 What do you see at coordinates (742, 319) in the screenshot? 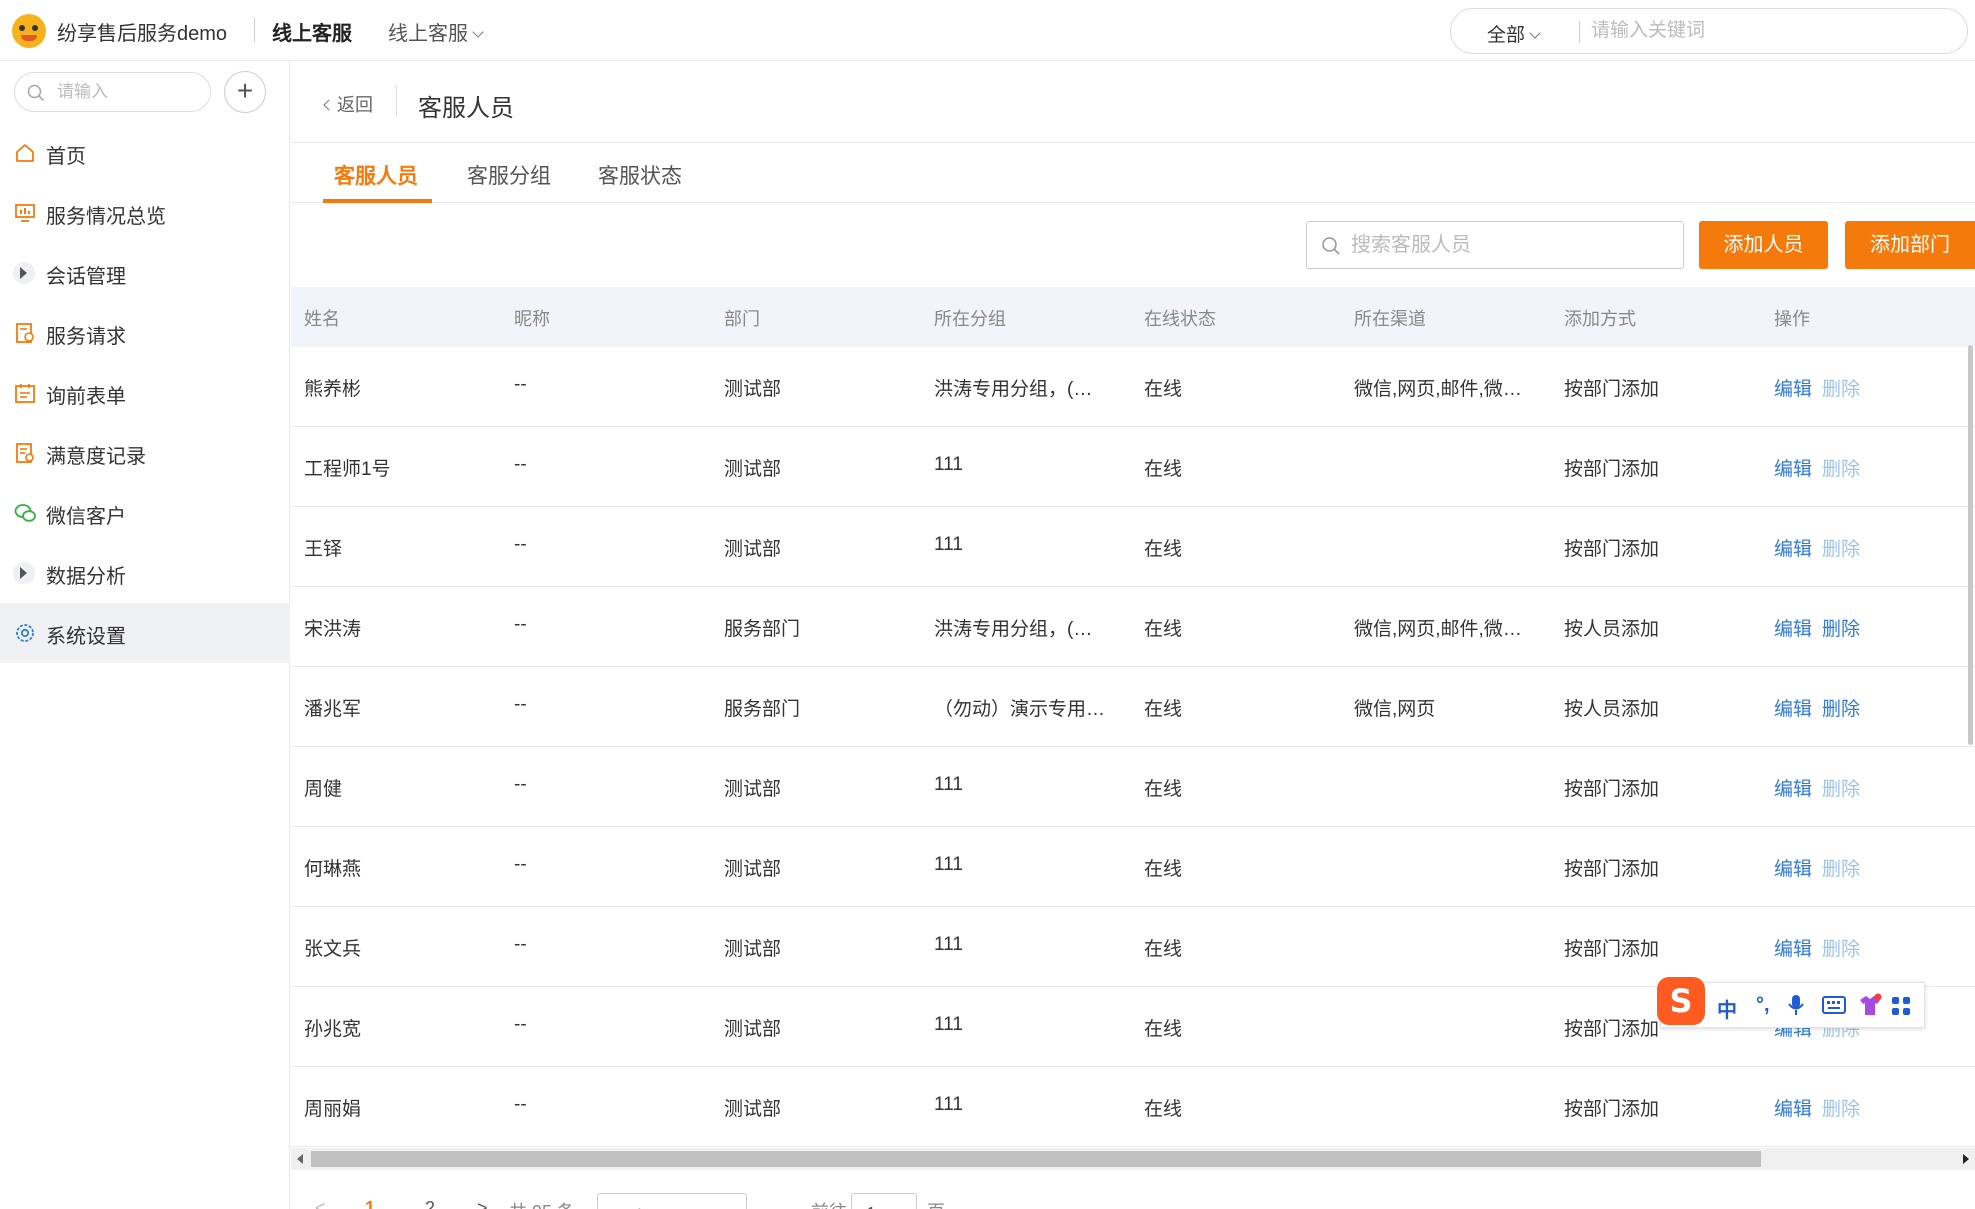
I see `column-header-department: 部门` at bounding box center [742, 319].